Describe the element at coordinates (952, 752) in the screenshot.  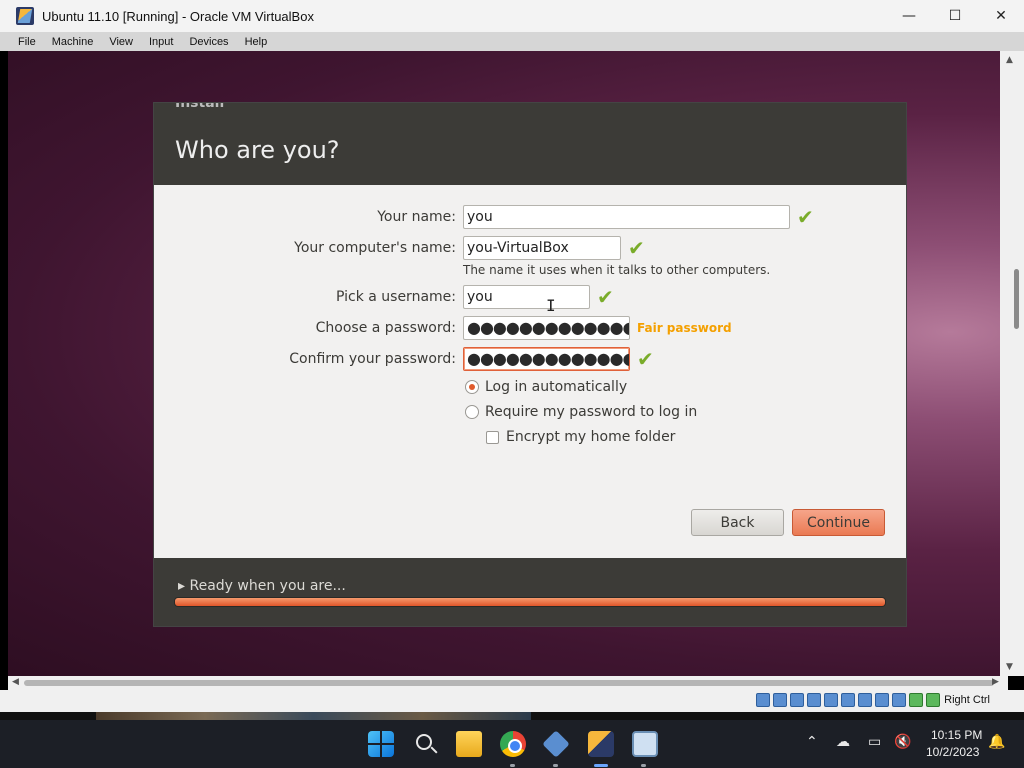
I see `clock-date: 10/2/2023` at that location.